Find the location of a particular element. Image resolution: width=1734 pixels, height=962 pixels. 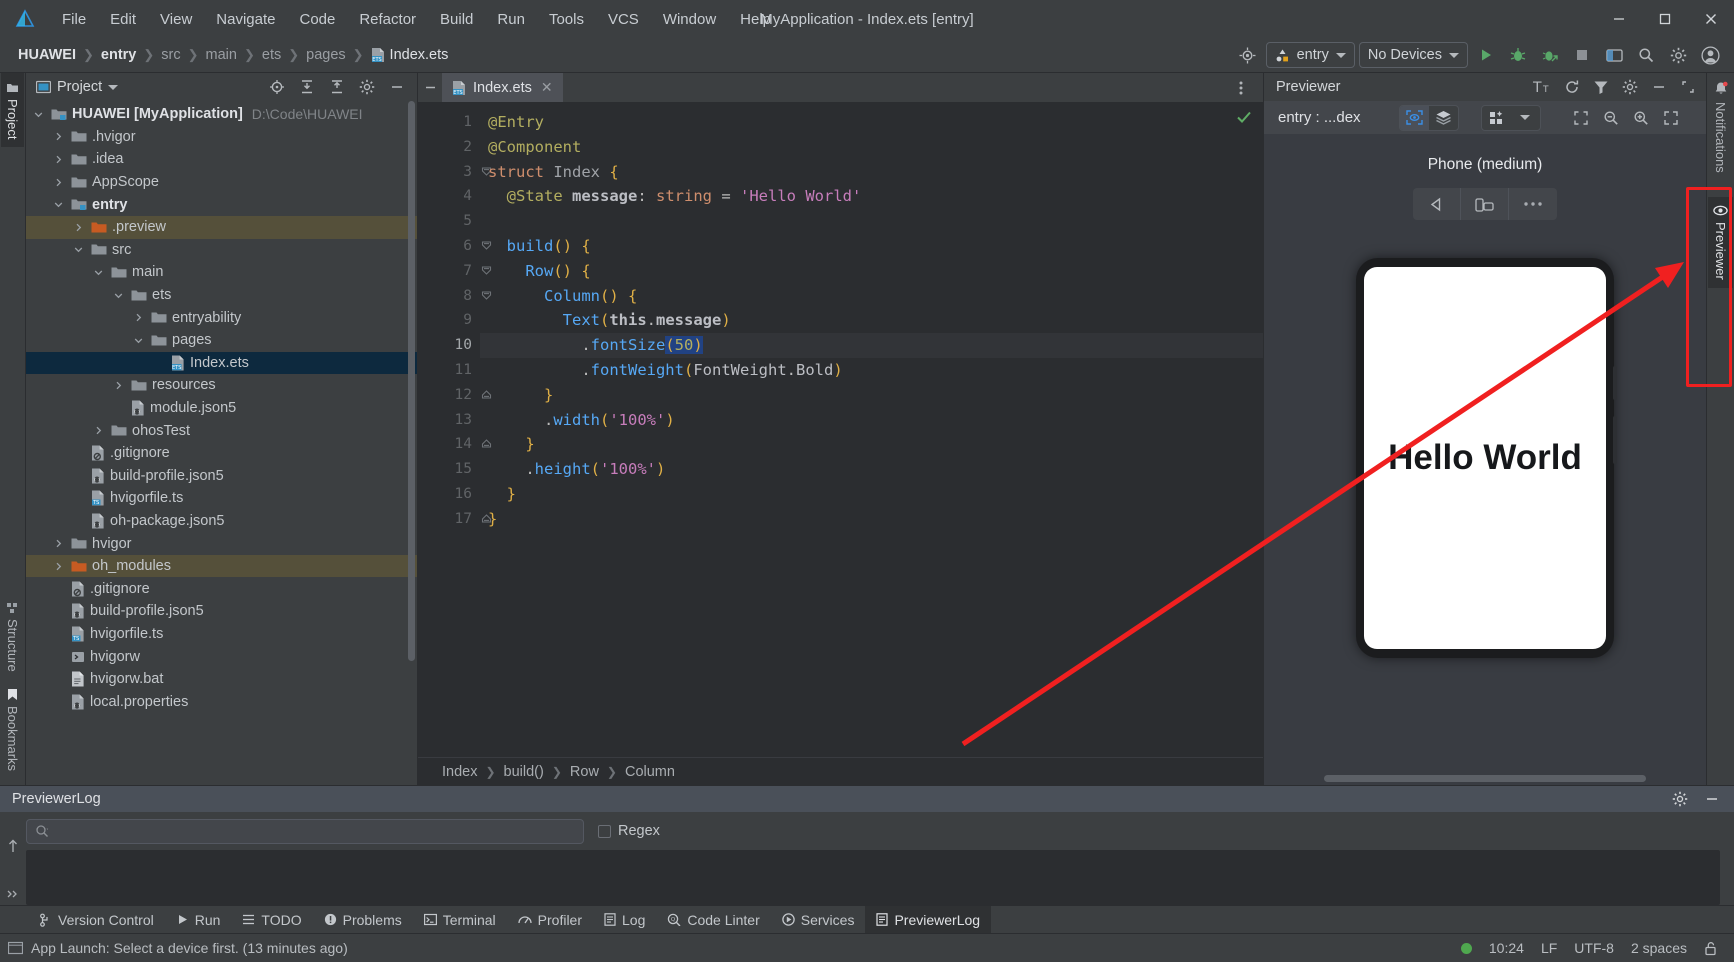

line-number: 4 is located at coordinates (449, 196).